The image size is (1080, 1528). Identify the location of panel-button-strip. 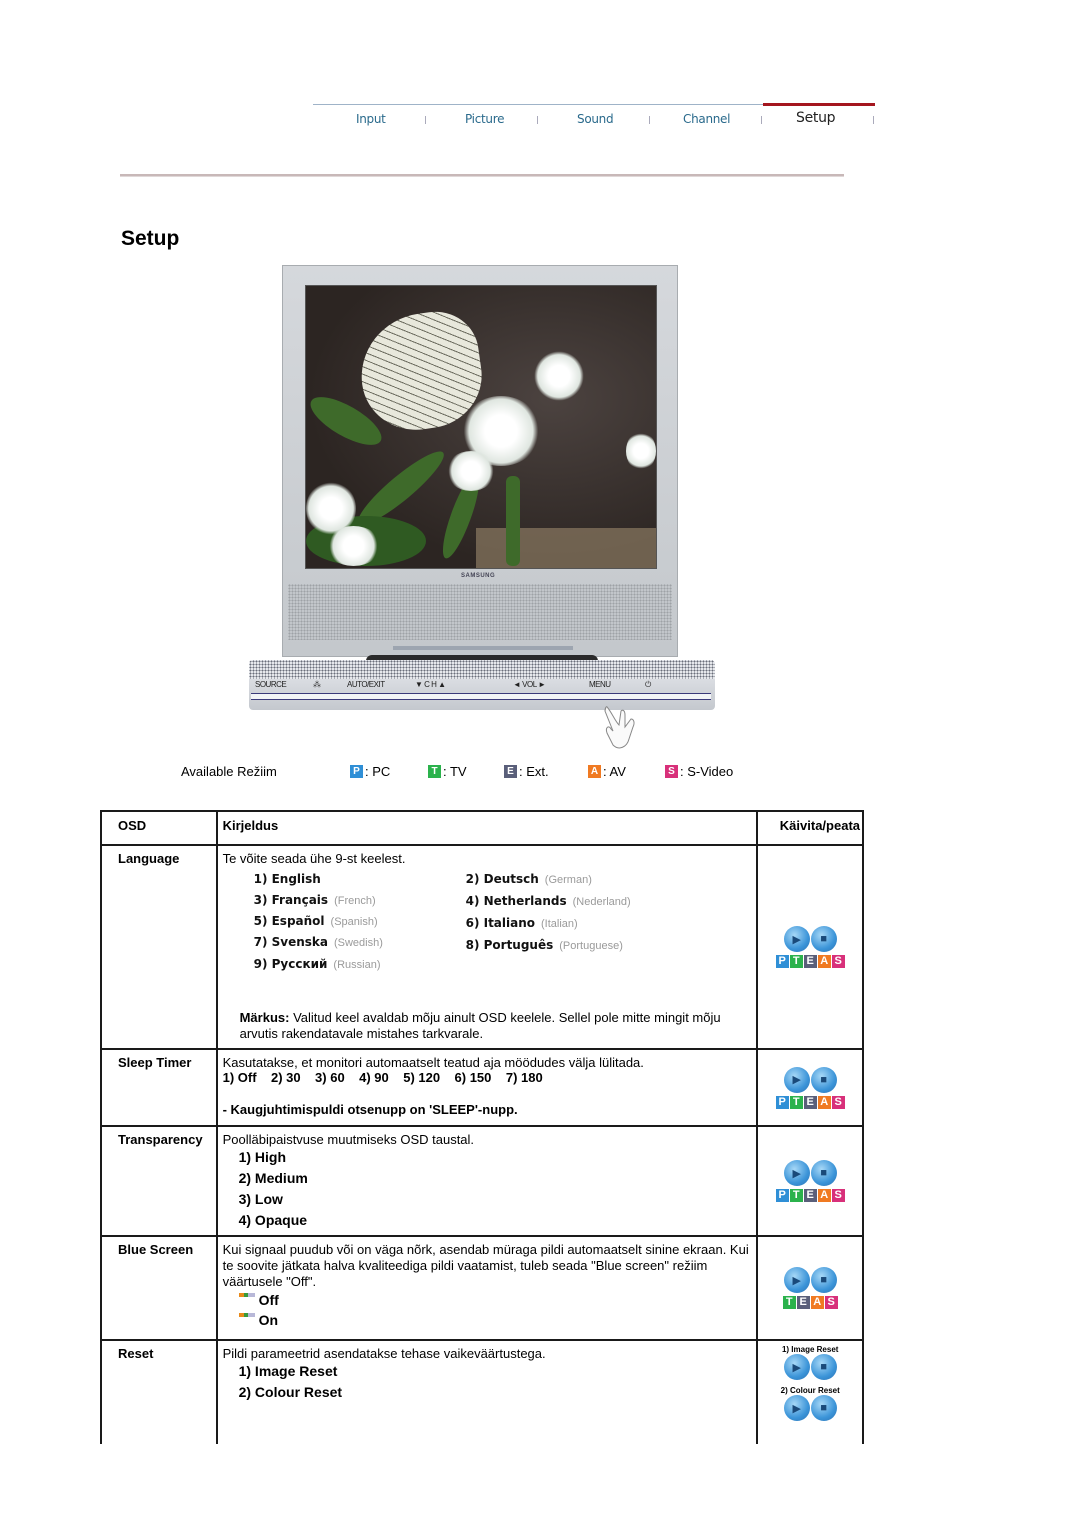
(481, 696).